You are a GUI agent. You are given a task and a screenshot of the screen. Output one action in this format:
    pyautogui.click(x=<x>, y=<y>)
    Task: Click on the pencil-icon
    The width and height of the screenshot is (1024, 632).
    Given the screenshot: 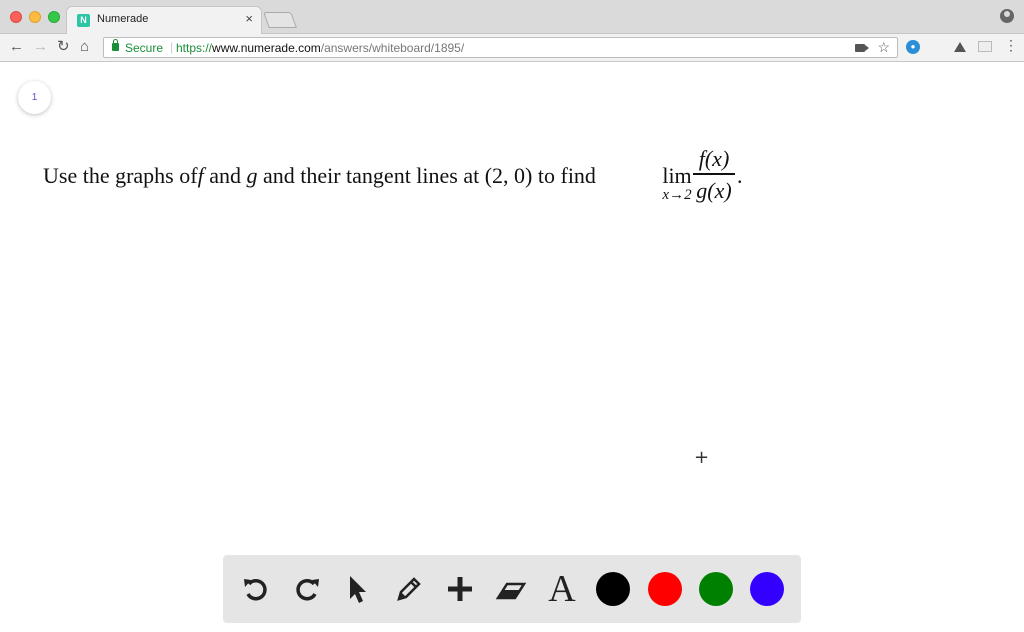 What is the action you would take?
    pyautogui.click(x=409, y=589)
    